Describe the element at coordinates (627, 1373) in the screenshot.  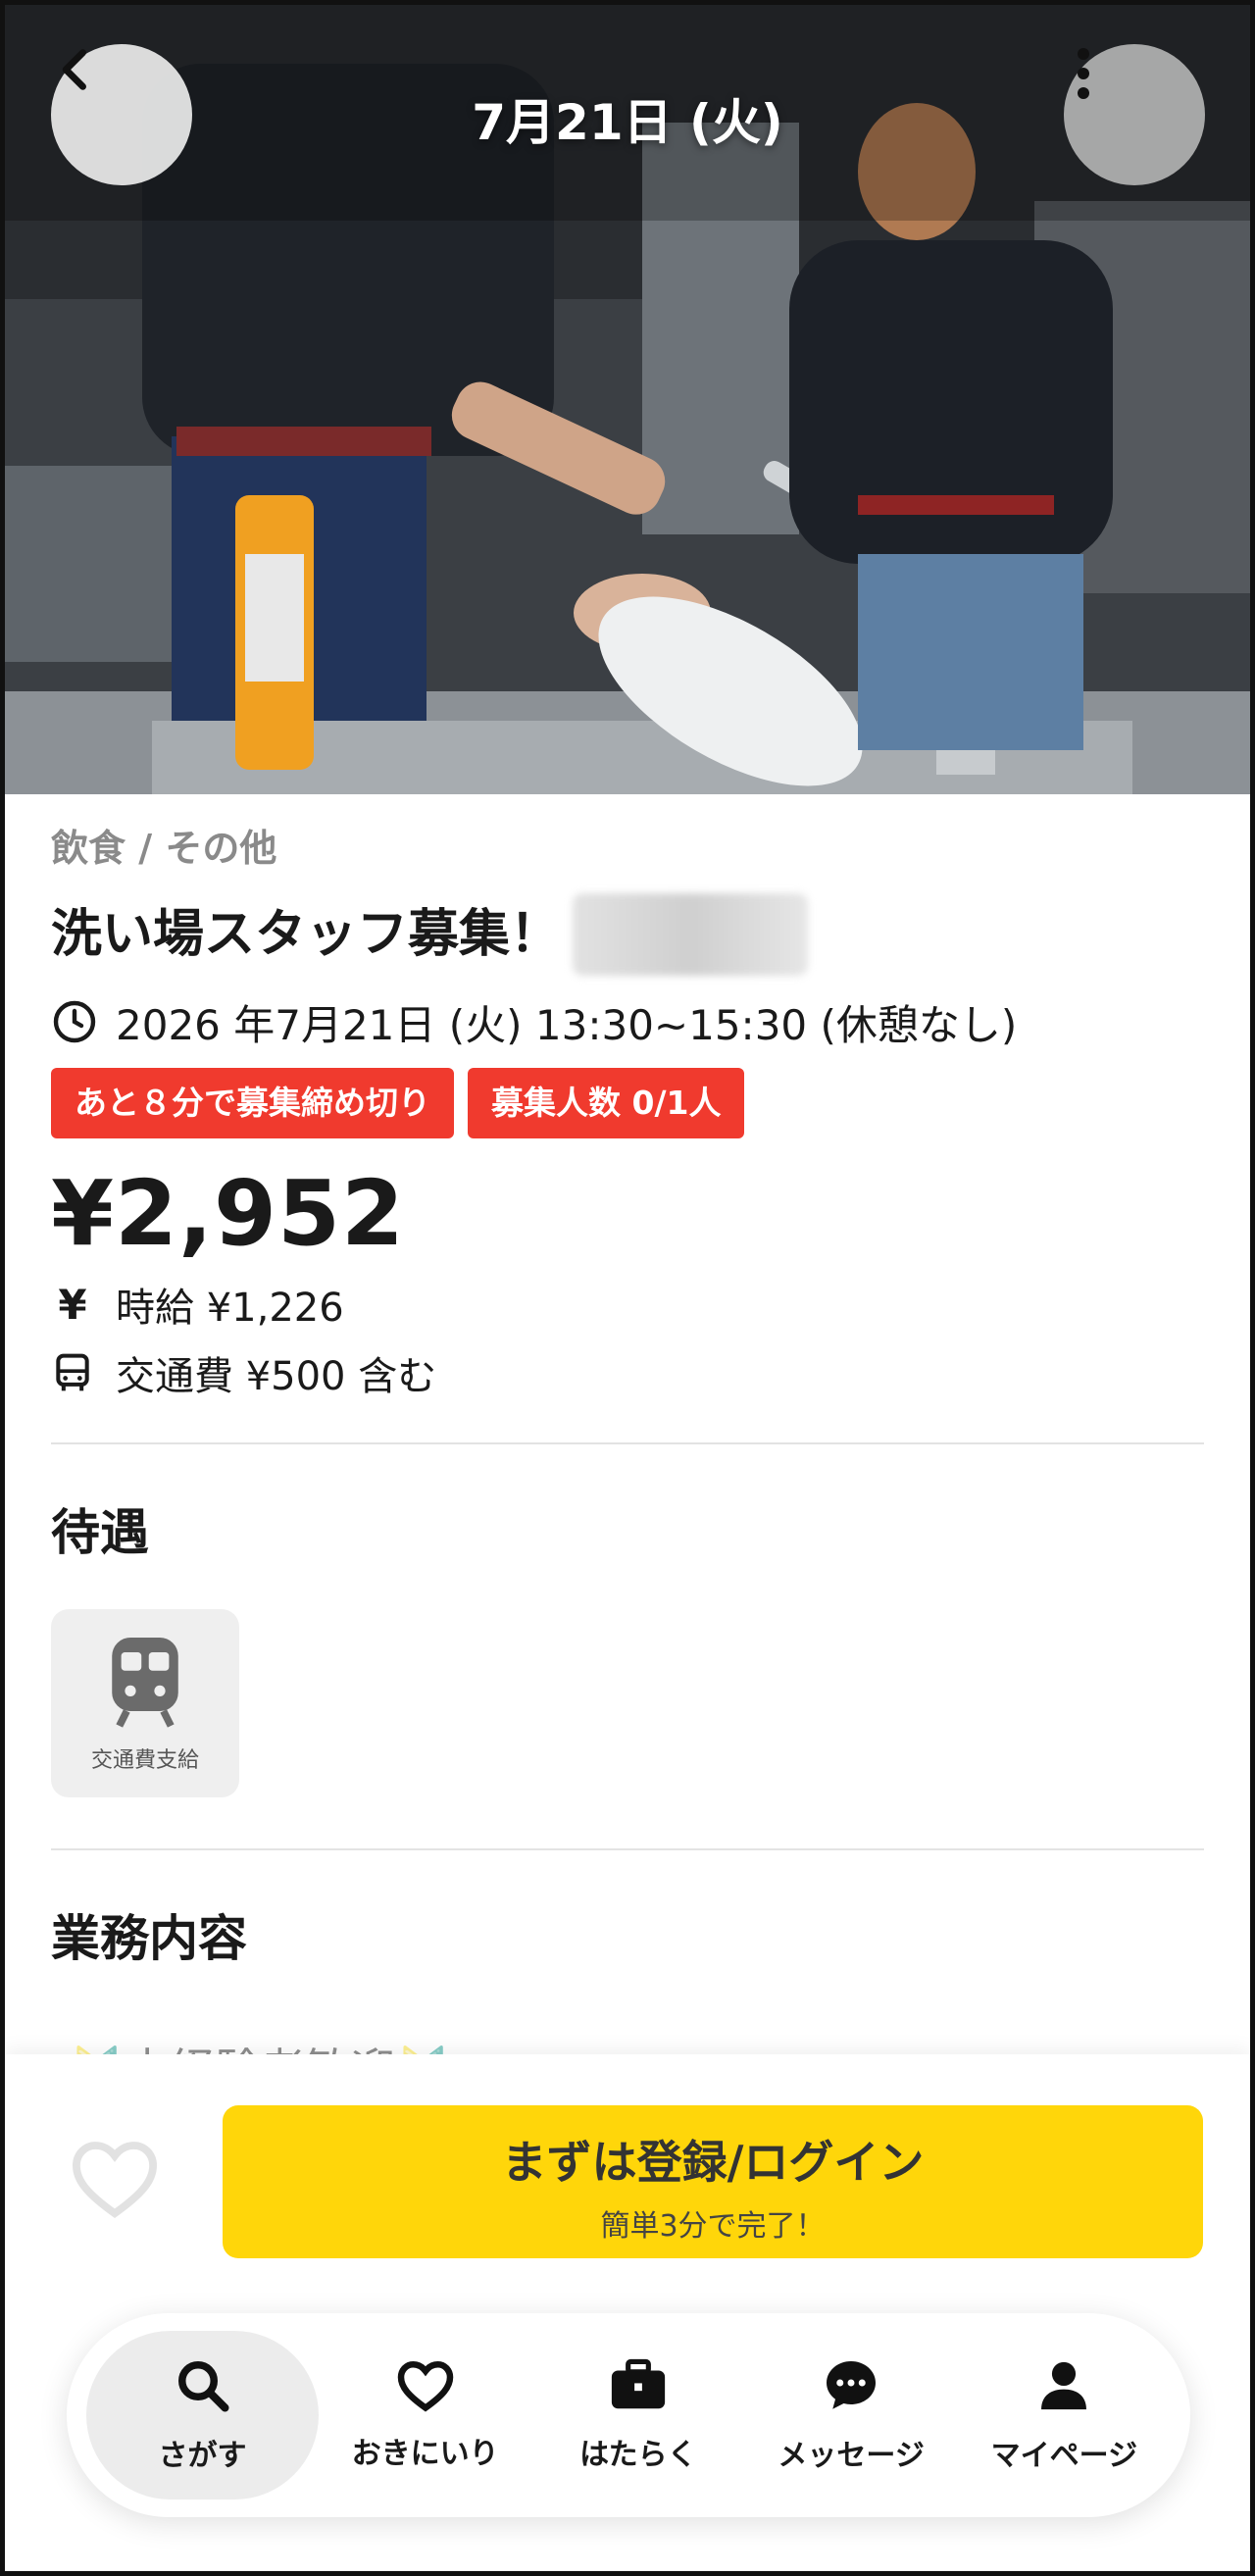
I see `transport-row: 交通費 ¥500 含む` at that location.